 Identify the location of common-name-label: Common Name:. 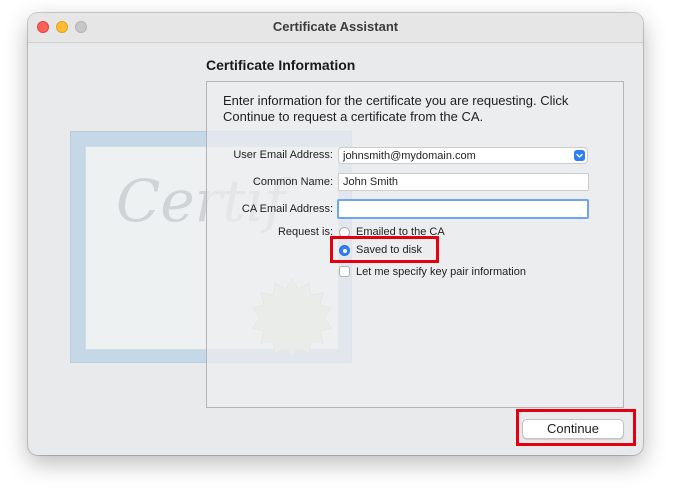
(292, 182).